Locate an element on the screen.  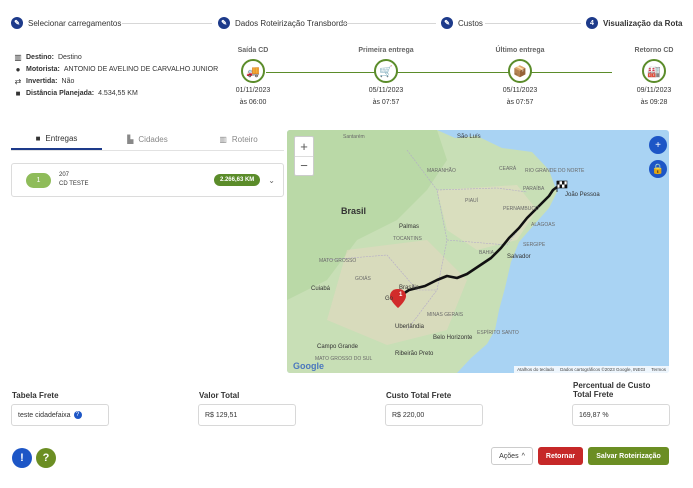
step-number: 4 is located at coordinates (592, 23).